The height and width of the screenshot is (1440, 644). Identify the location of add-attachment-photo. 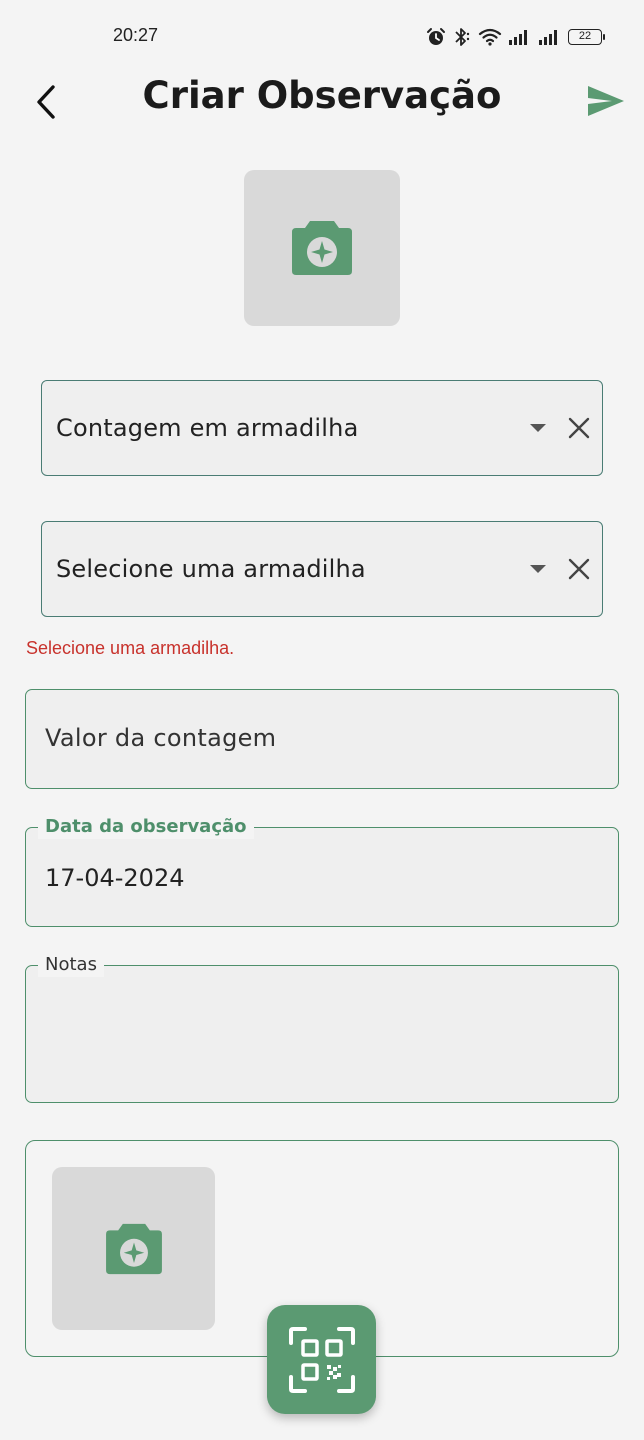
(133, 1248).